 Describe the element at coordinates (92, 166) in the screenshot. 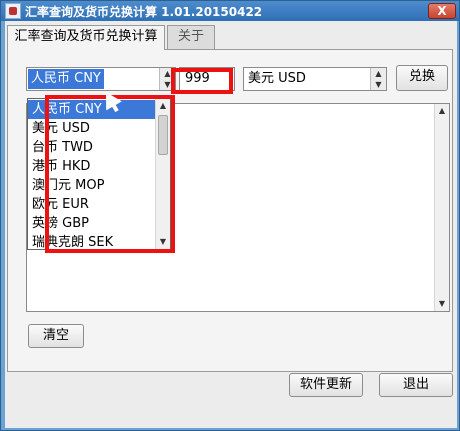

I see `dropdown-option: 港币 HKD` at that location.